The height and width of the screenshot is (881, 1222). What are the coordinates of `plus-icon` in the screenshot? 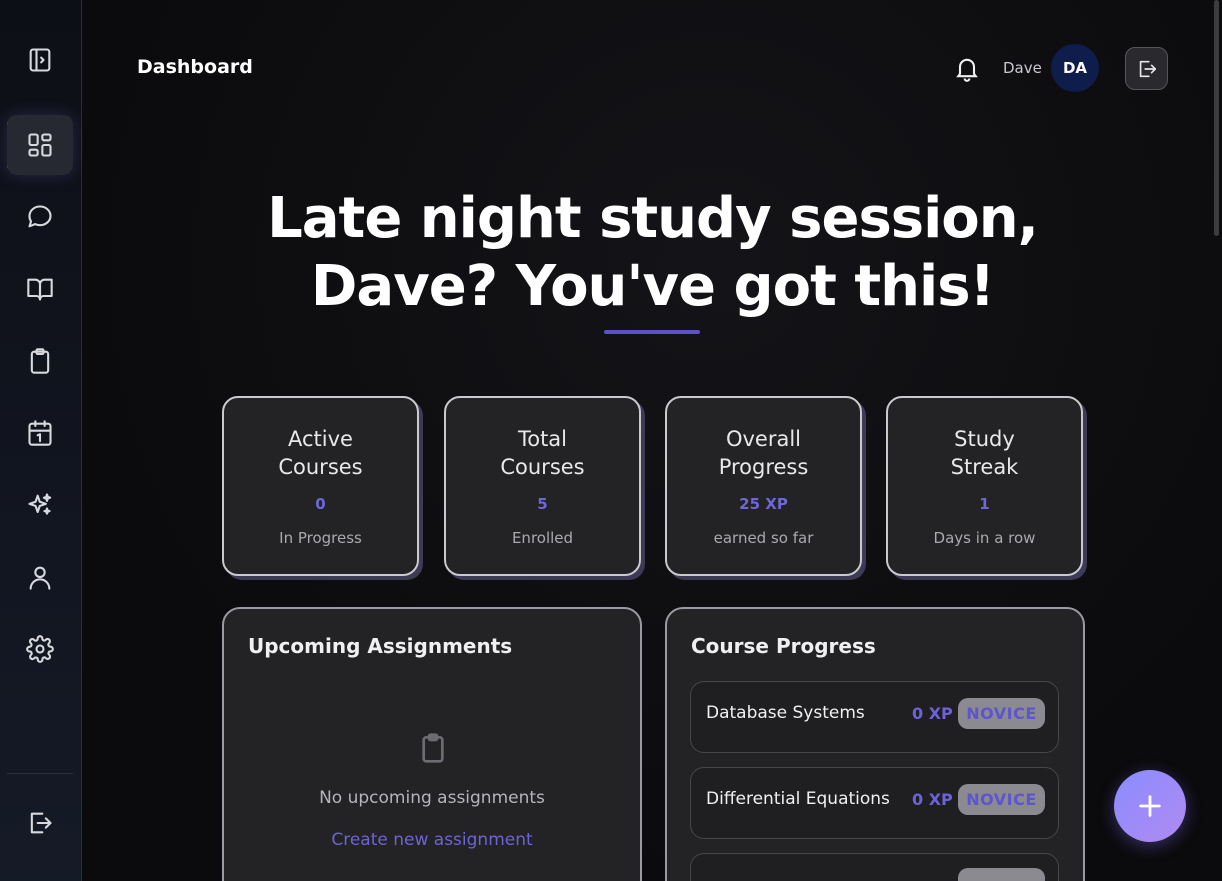 It's located at (1150, 806).